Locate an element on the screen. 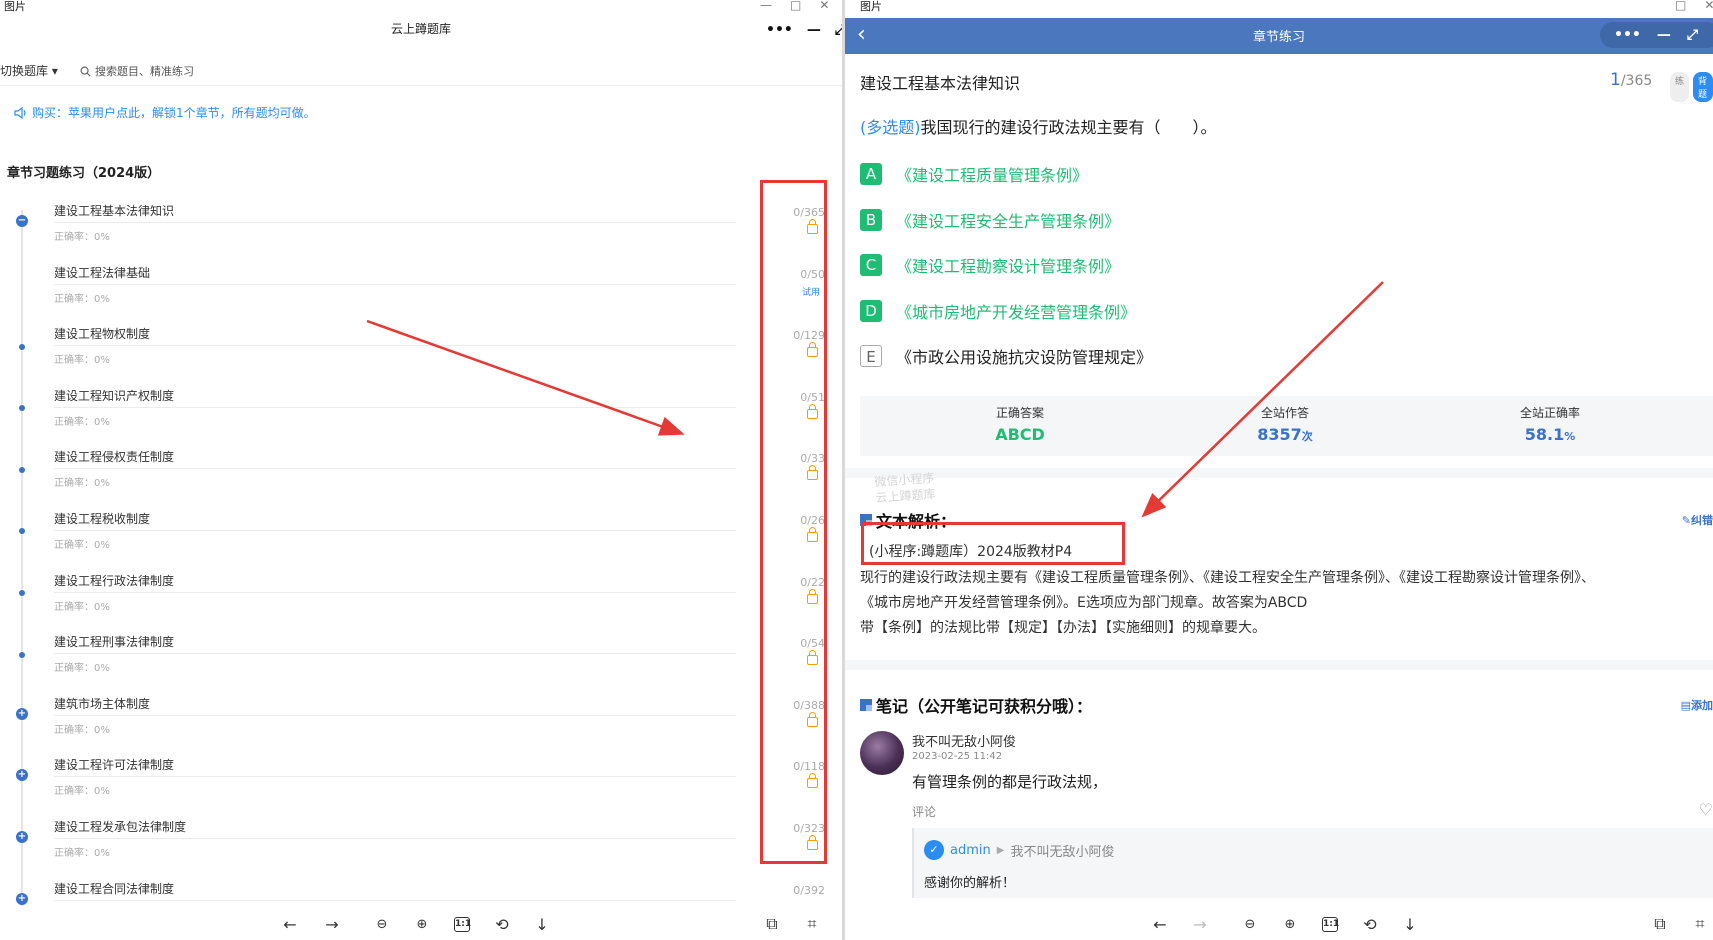 This screenshot has width=1713, height=940. chapter-name: 建设工程税收制度 is located at coordinates (102, 519).